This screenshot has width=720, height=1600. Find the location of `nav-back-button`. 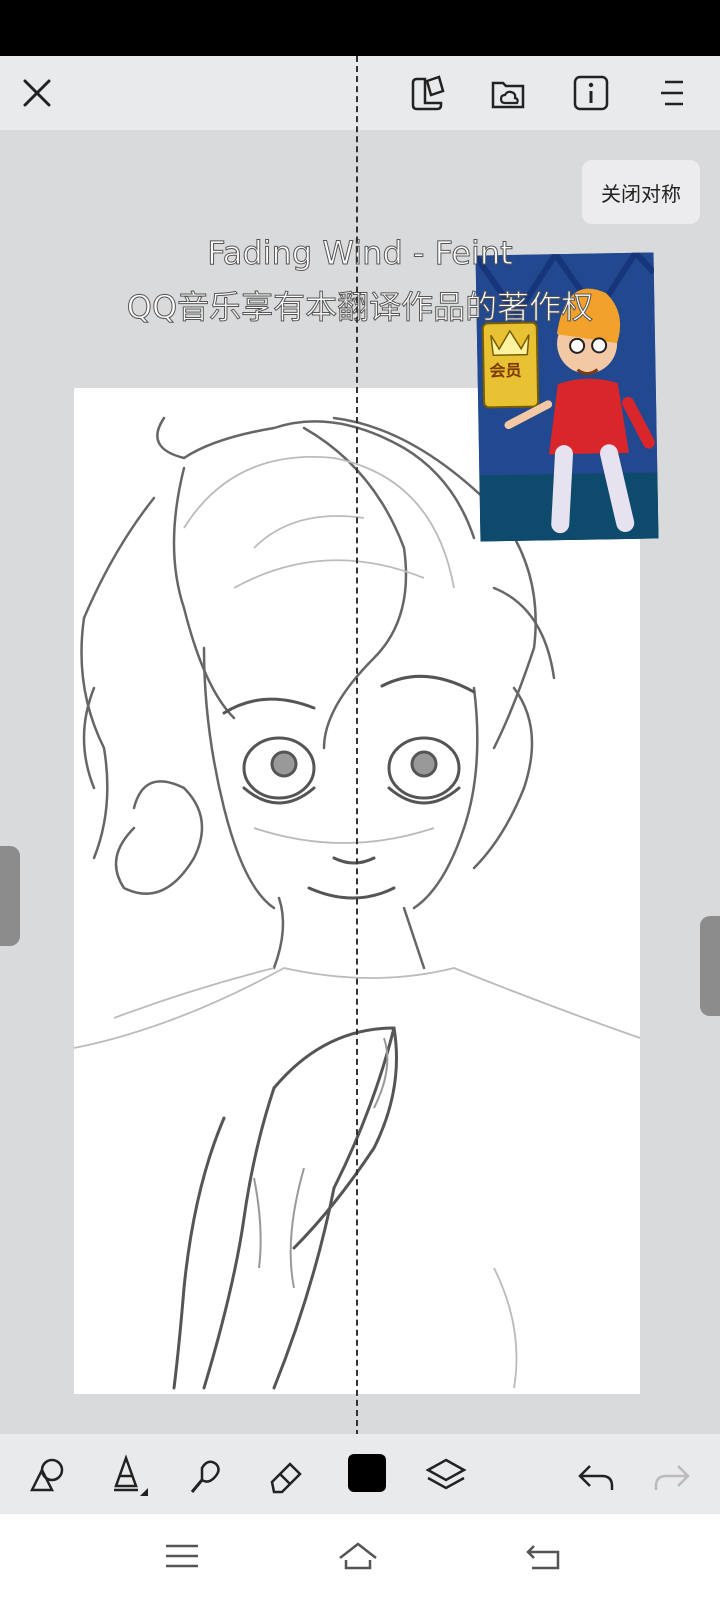

nav-back-button is located at coordinates (544, 1556).